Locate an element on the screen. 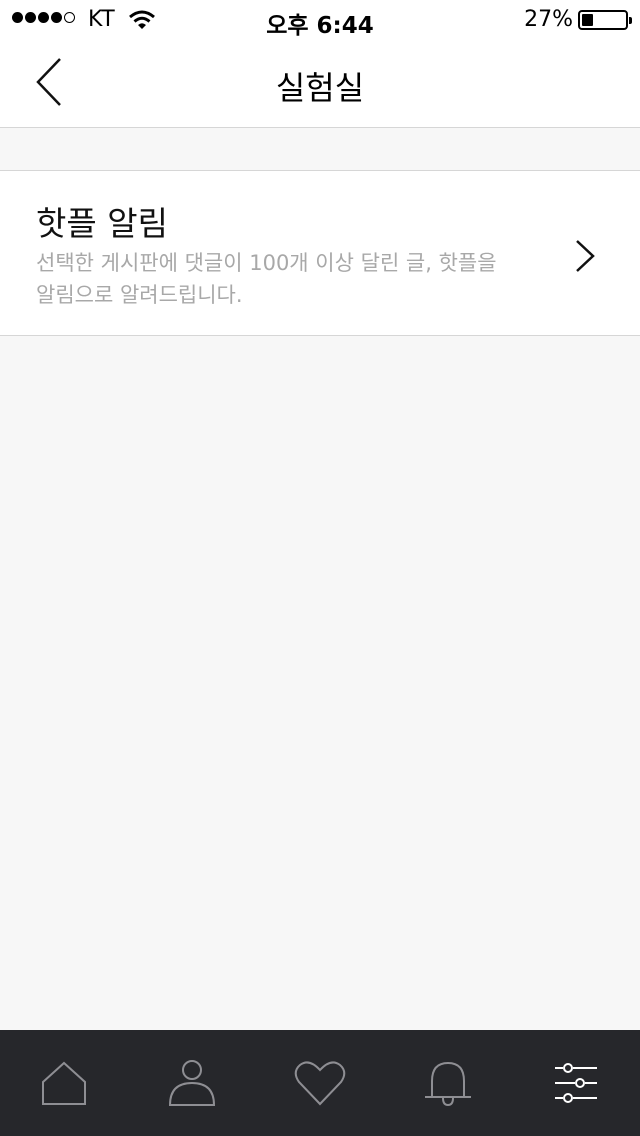 The height and width of the screenshot is (1136, 640). page-title: 실험실 is located at coordinates (320, 88).